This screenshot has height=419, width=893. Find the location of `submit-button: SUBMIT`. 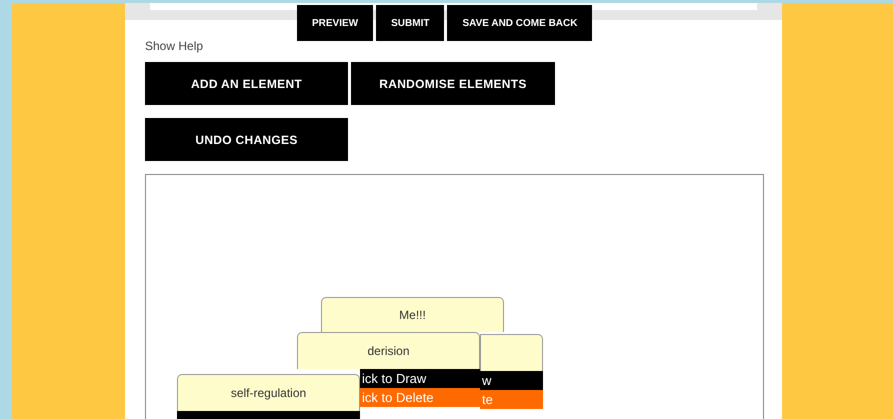

submit-button: SUBMIT is located at coordinates (410, 23).